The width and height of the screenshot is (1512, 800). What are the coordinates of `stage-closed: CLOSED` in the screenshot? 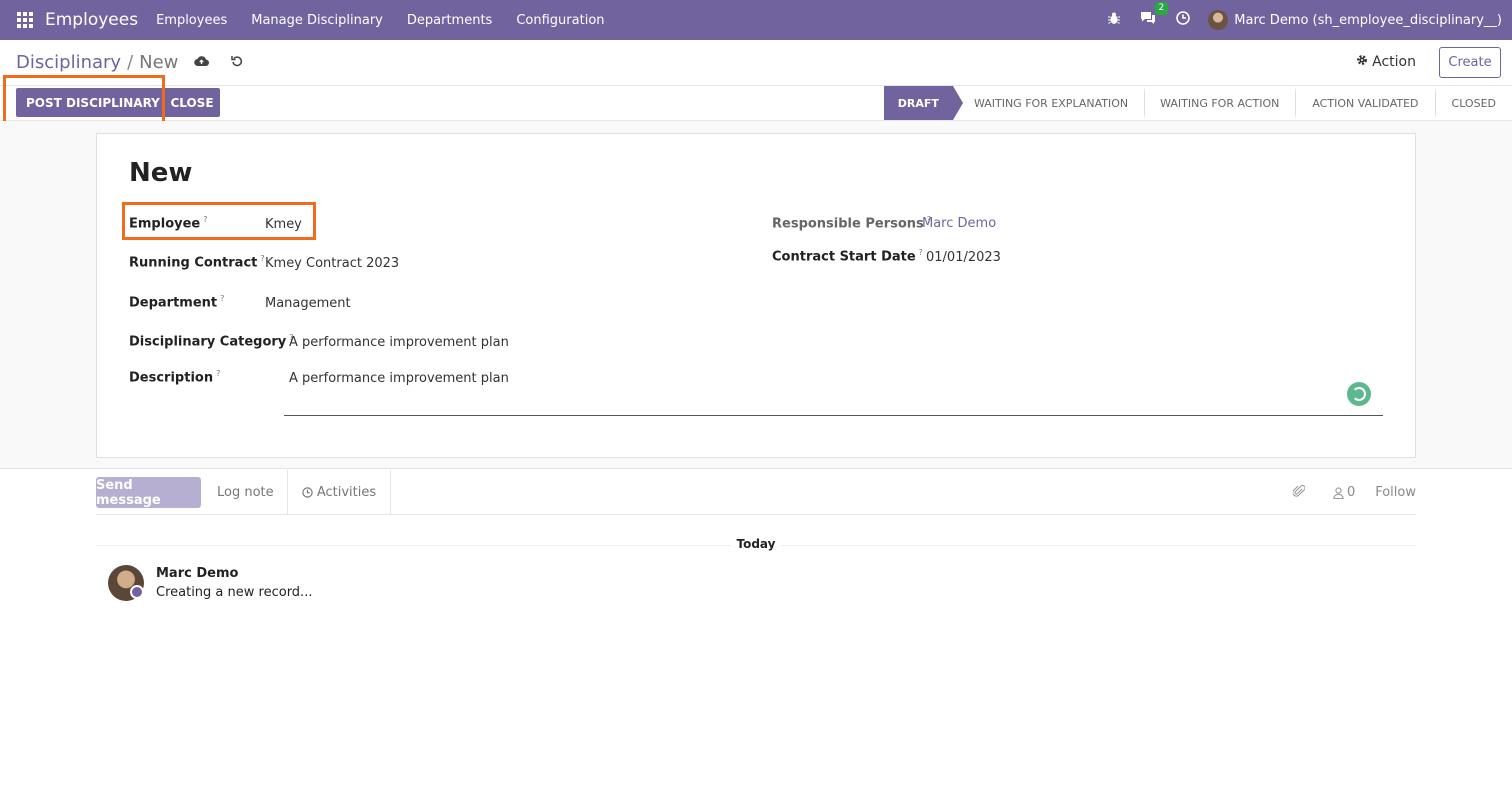 It's located at (1474, 103).